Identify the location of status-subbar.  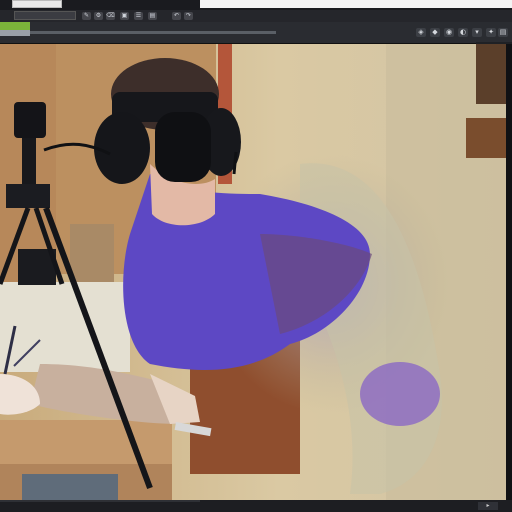
(15, 33).